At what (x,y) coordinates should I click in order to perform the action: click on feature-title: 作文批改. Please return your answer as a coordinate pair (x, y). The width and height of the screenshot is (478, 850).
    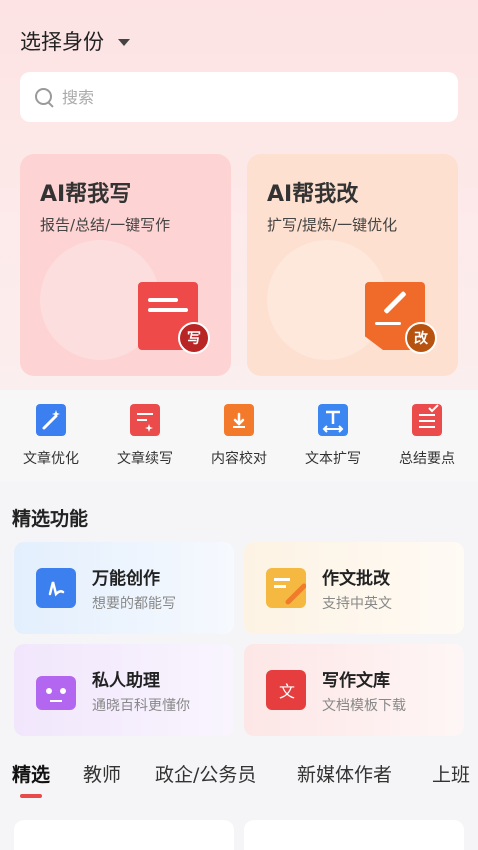
    Looking at the image, I should click on (356, 579).